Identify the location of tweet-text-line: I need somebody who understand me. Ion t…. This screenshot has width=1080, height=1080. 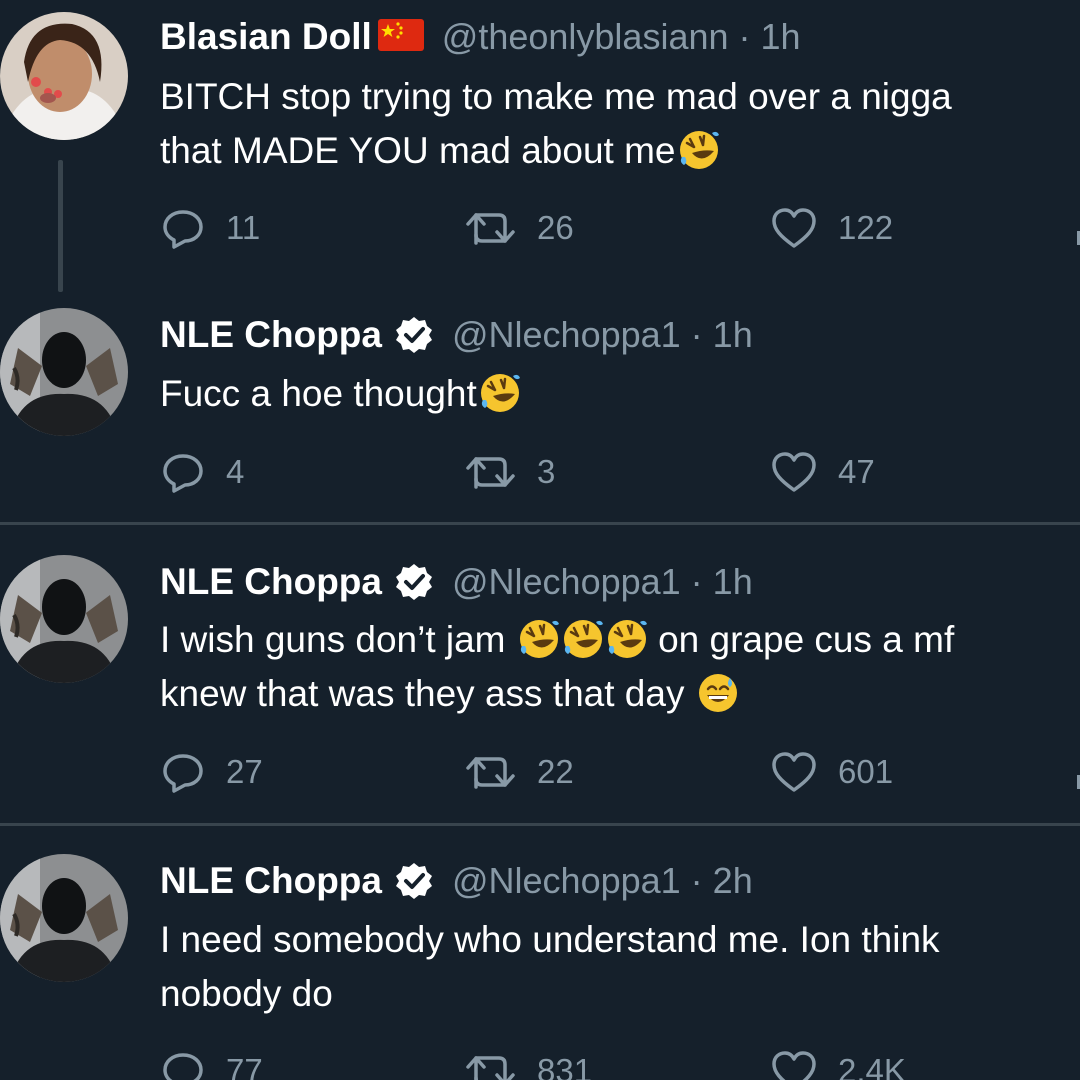
(550, 939).